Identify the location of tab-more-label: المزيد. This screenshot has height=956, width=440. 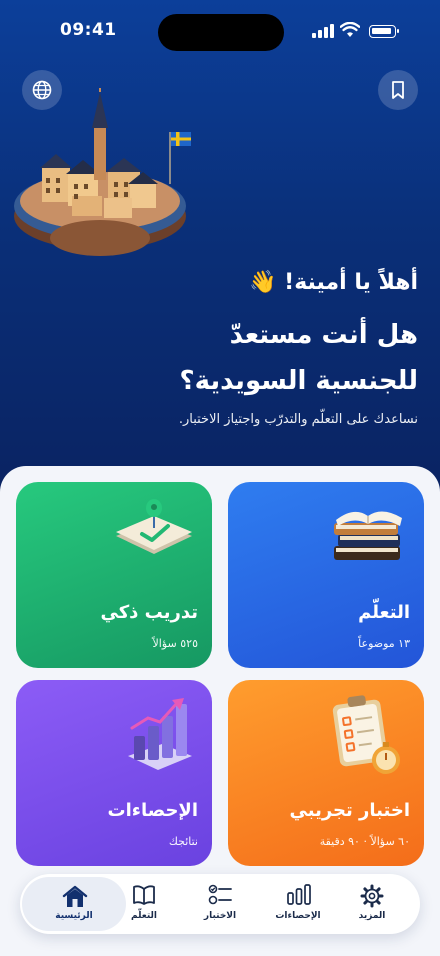
(372, 916).